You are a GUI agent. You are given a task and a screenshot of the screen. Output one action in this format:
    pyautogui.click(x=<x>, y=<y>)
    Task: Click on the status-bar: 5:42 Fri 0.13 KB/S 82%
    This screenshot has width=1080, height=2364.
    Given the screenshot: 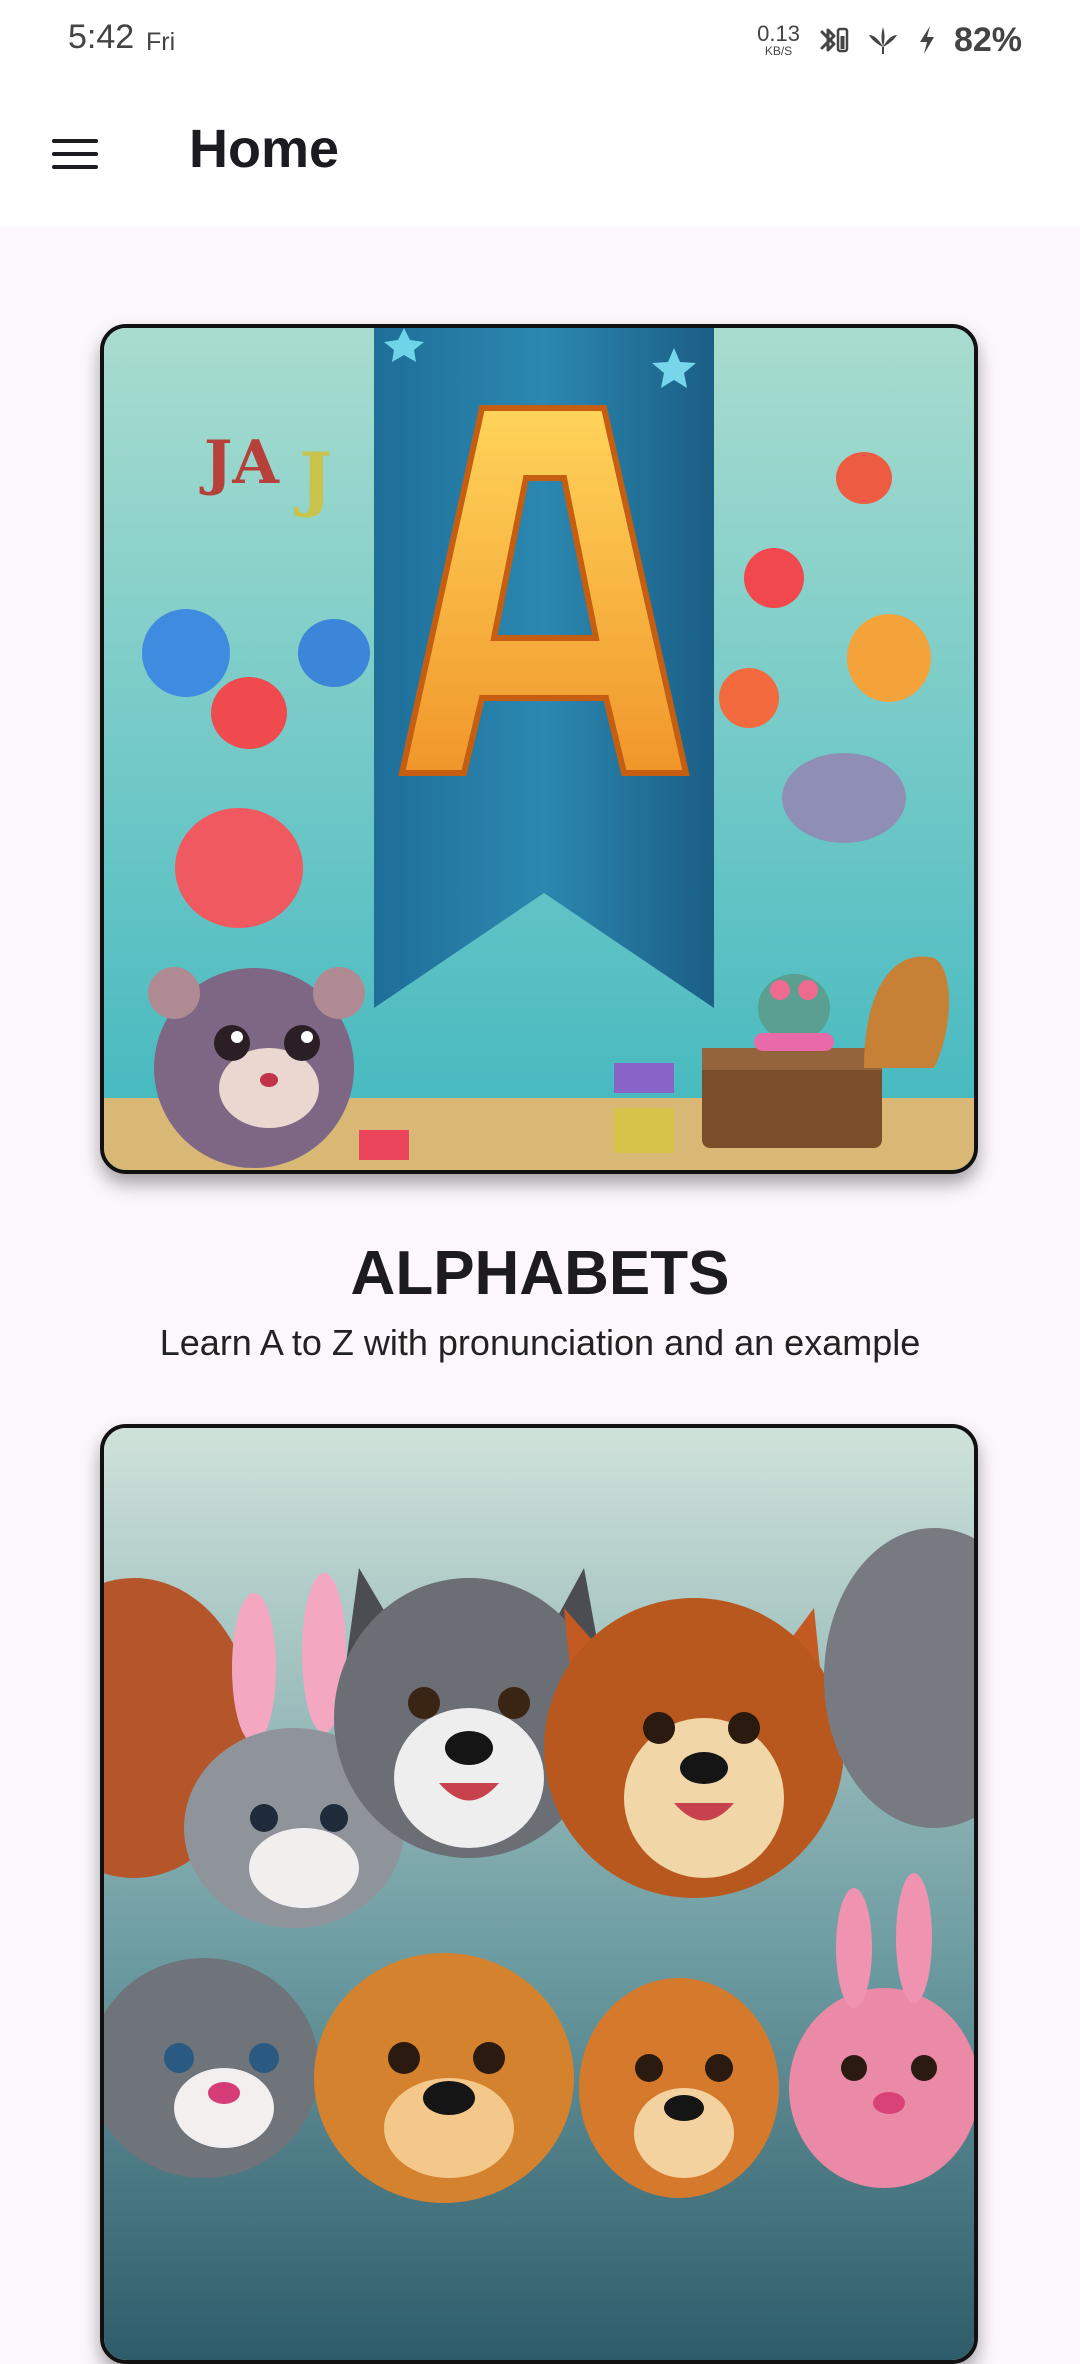 What is the action you would take?
    pyautogui.click(x=540, y=40)
    